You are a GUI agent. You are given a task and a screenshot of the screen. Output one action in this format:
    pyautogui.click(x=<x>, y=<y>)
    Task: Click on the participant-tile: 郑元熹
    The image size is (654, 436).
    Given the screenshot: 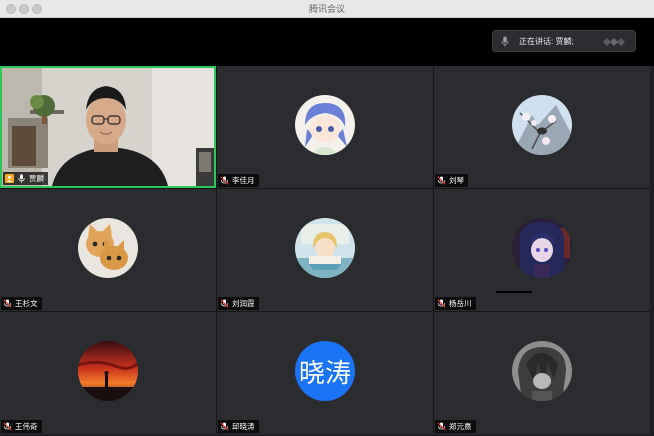 What is the action you would take?
    pyautogui.click(x=542, y=373)
    